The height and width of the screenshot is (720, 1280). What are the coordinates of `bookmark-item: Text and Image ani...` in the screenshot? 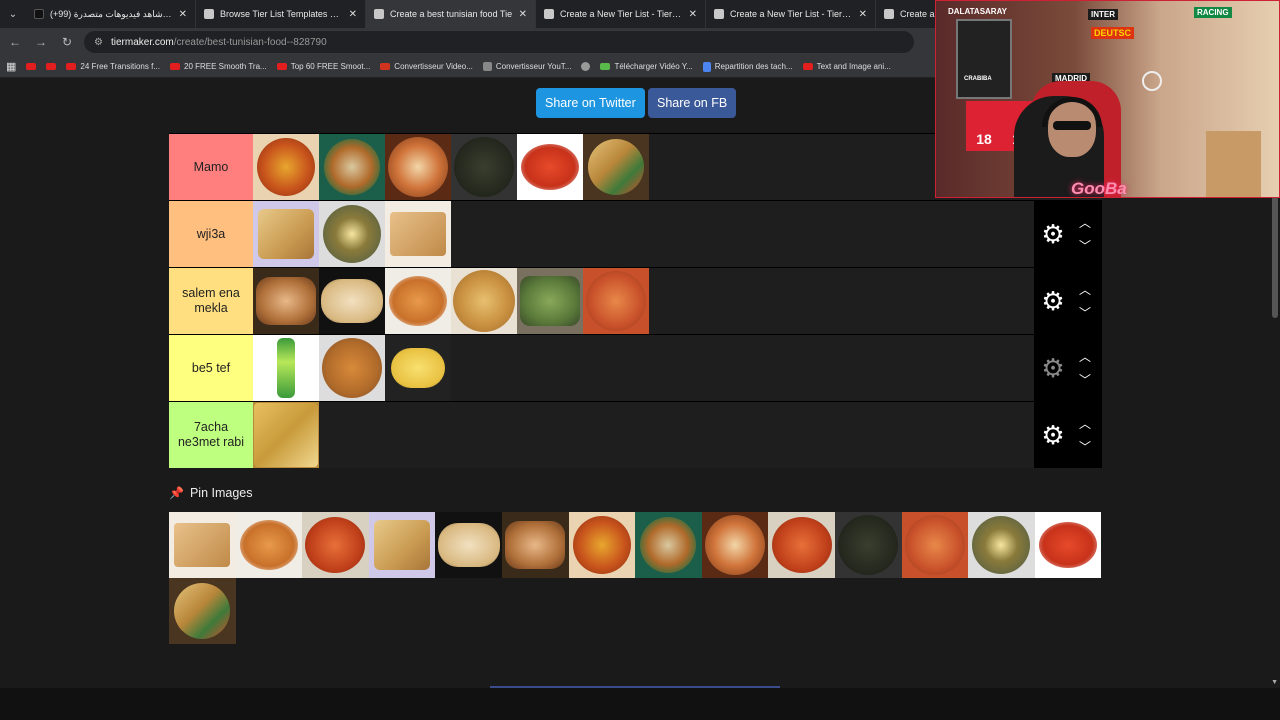 It's located at (846, 66).